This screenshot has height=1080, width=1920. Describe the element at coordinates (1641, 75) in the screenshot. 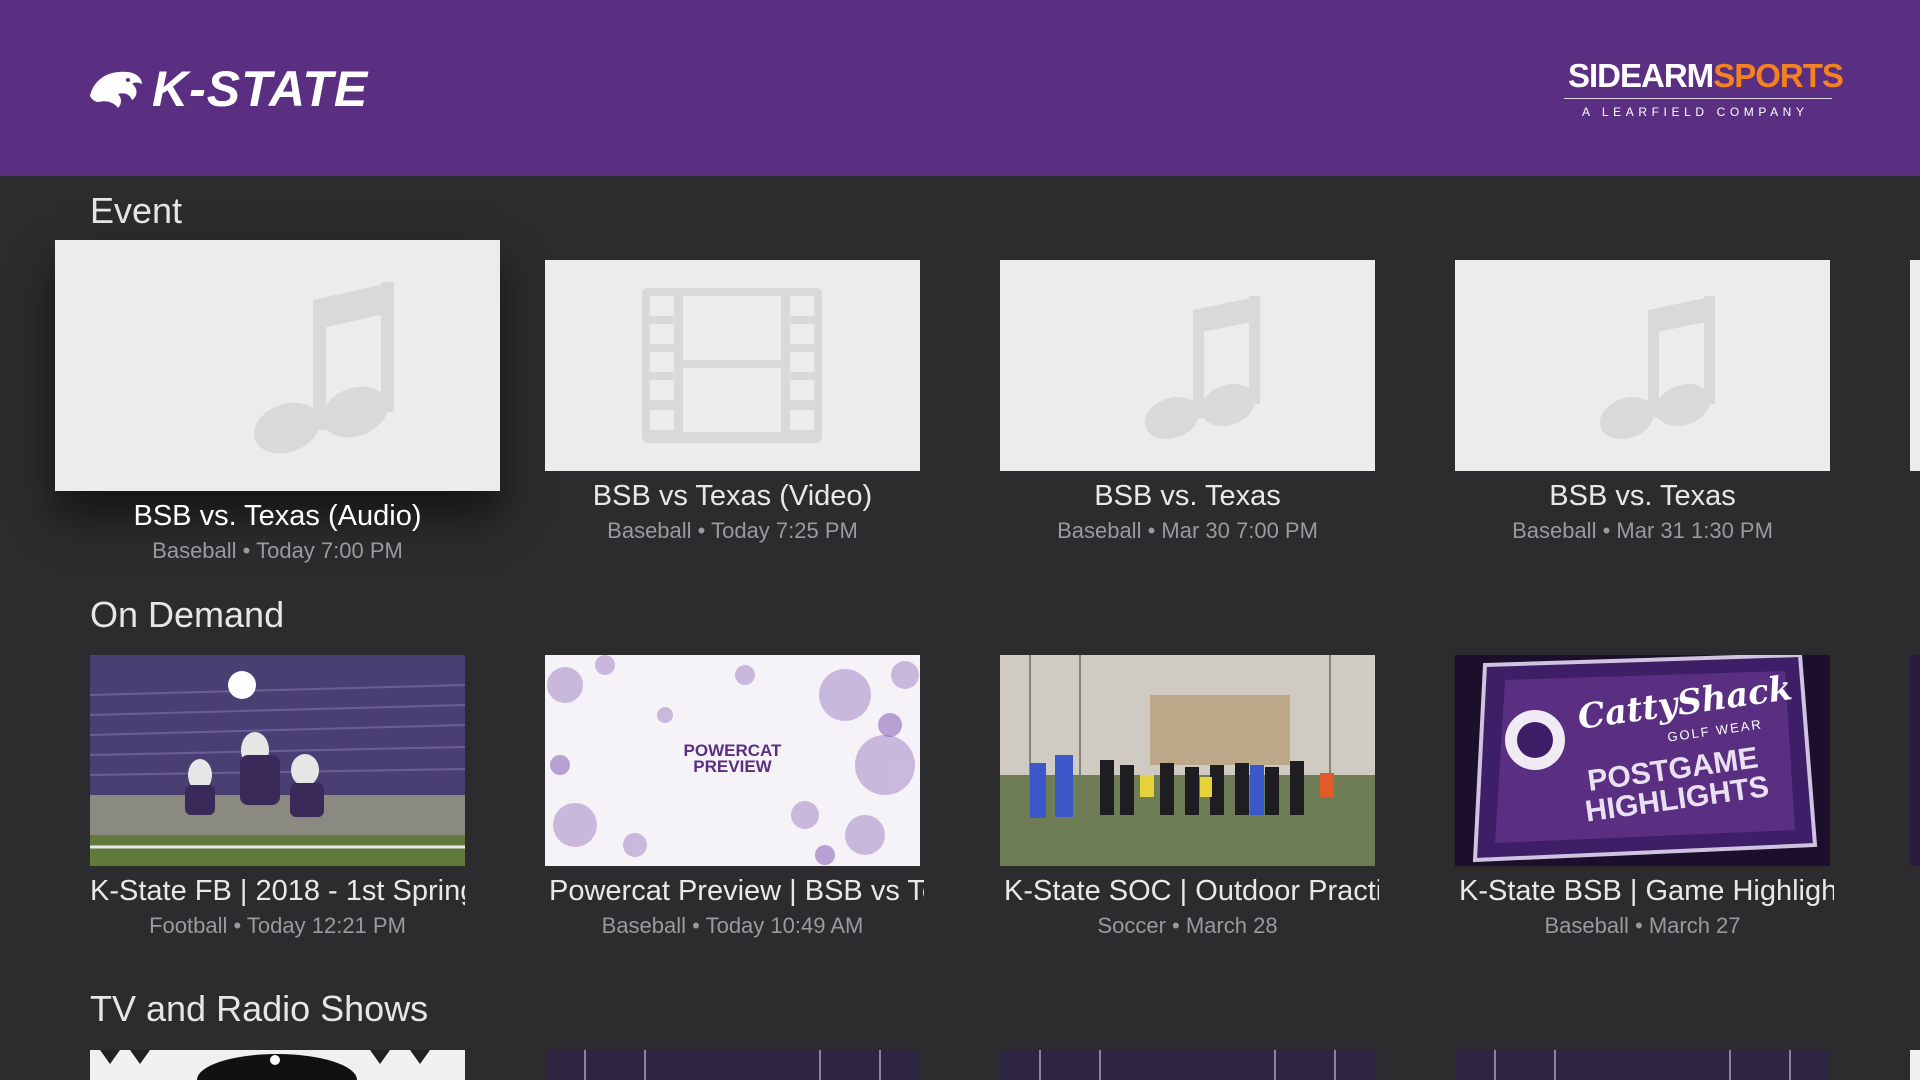

I see `sidearm-word: SIDEARM` at that location.